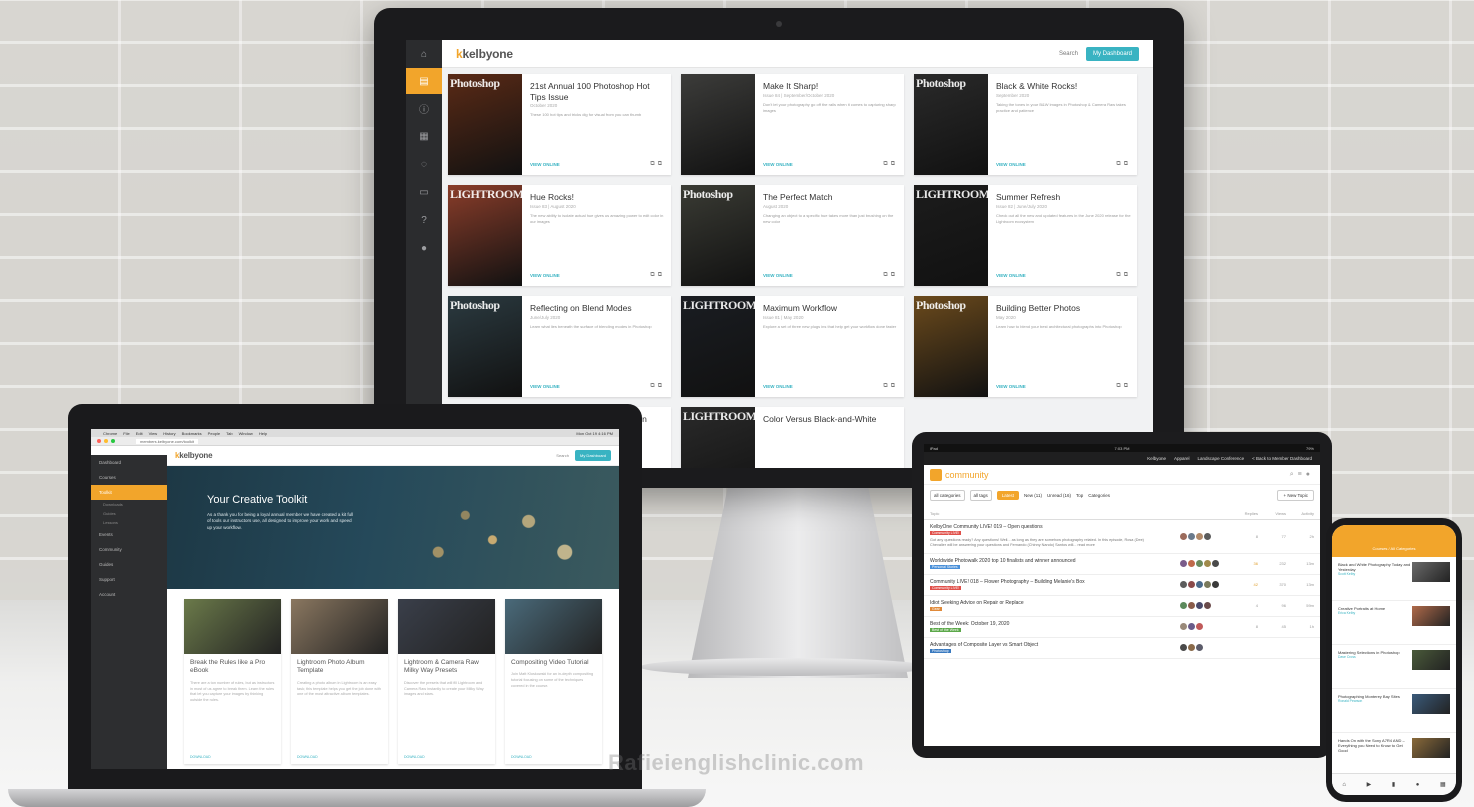 The height and width of the screenshot is (807, 1474). What do you see at coordinates (597, 308) in the screenshot?
I see `magazine-title: Reflecting on Blend Modes` at bounding box center [597, 308].